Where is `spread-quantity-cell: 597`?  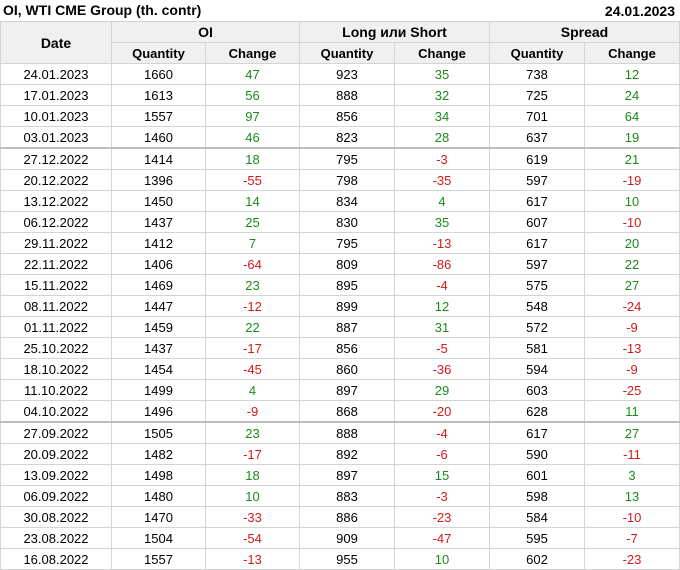 spread-quantity-cell: 597 is located at coordinates (537, 180).